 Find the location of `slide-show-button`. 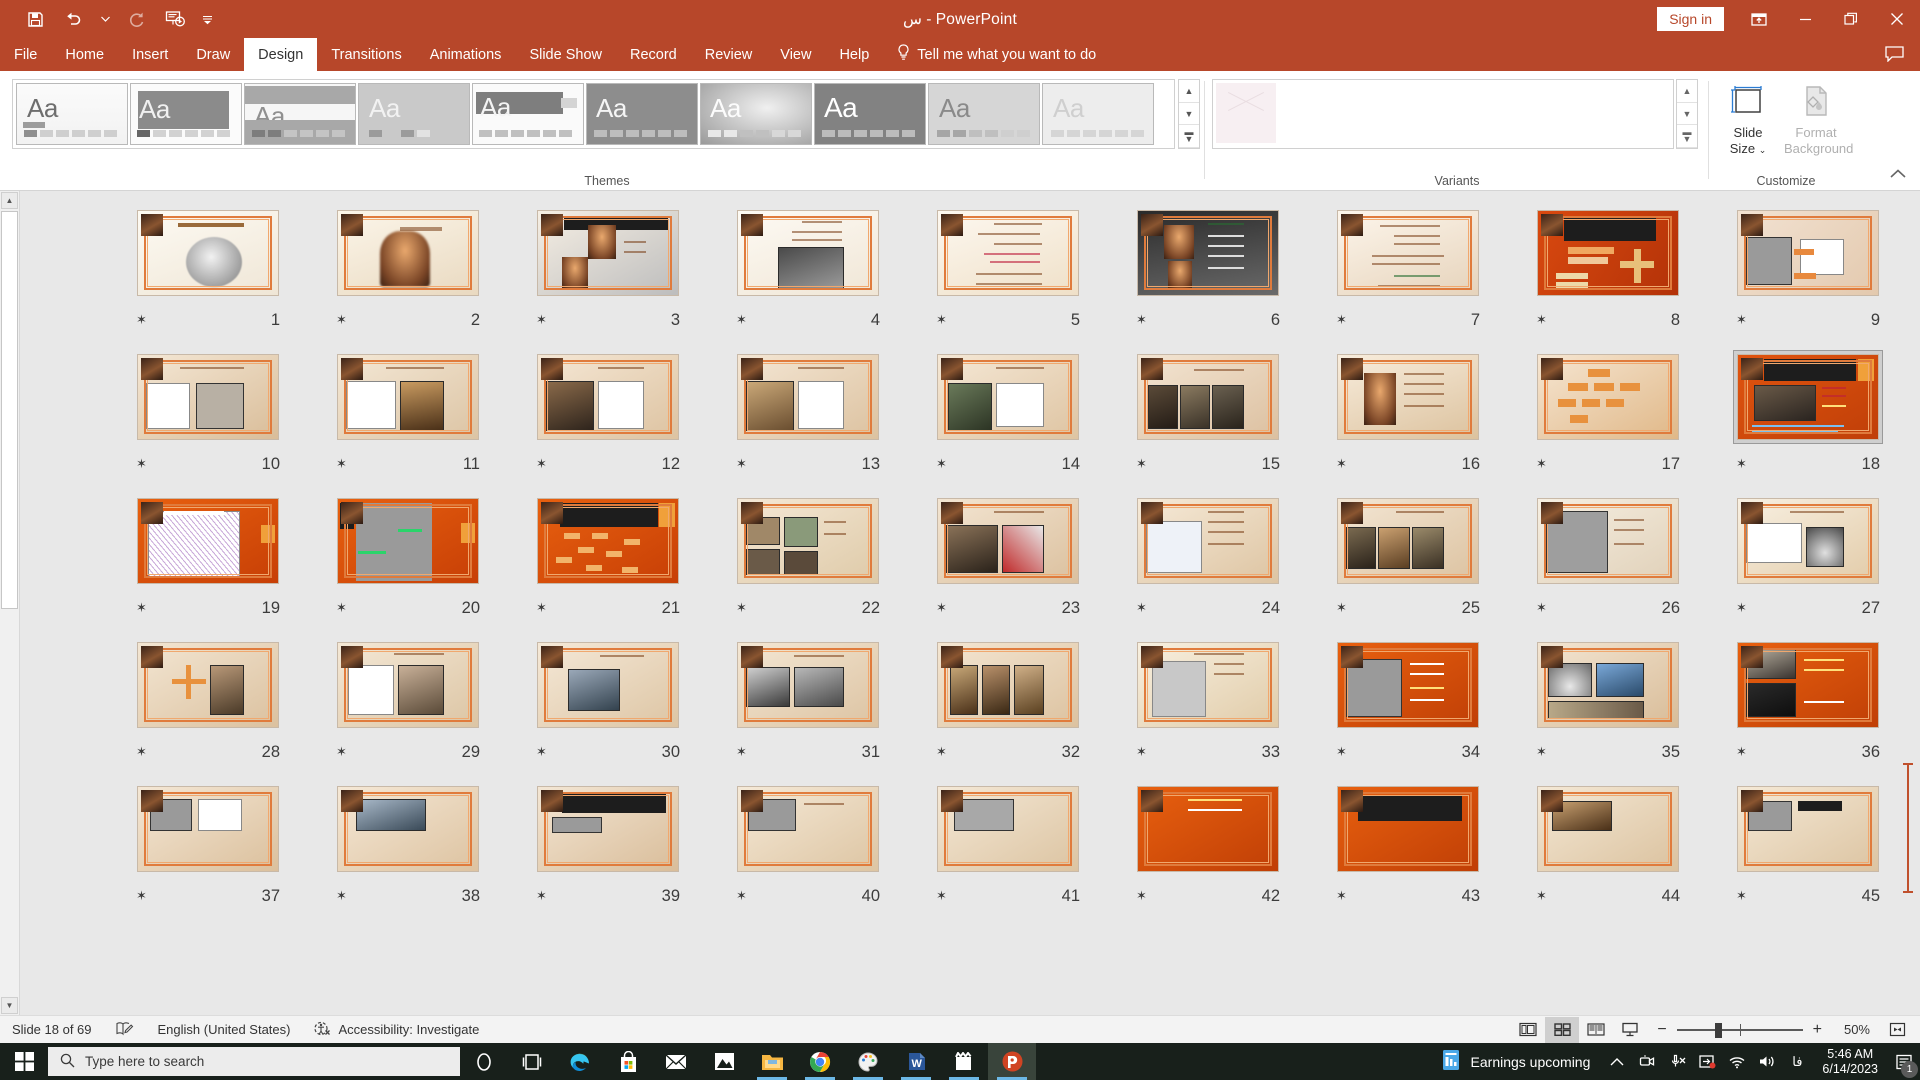

slide-show-button is located at coordinates (1630, 1030).